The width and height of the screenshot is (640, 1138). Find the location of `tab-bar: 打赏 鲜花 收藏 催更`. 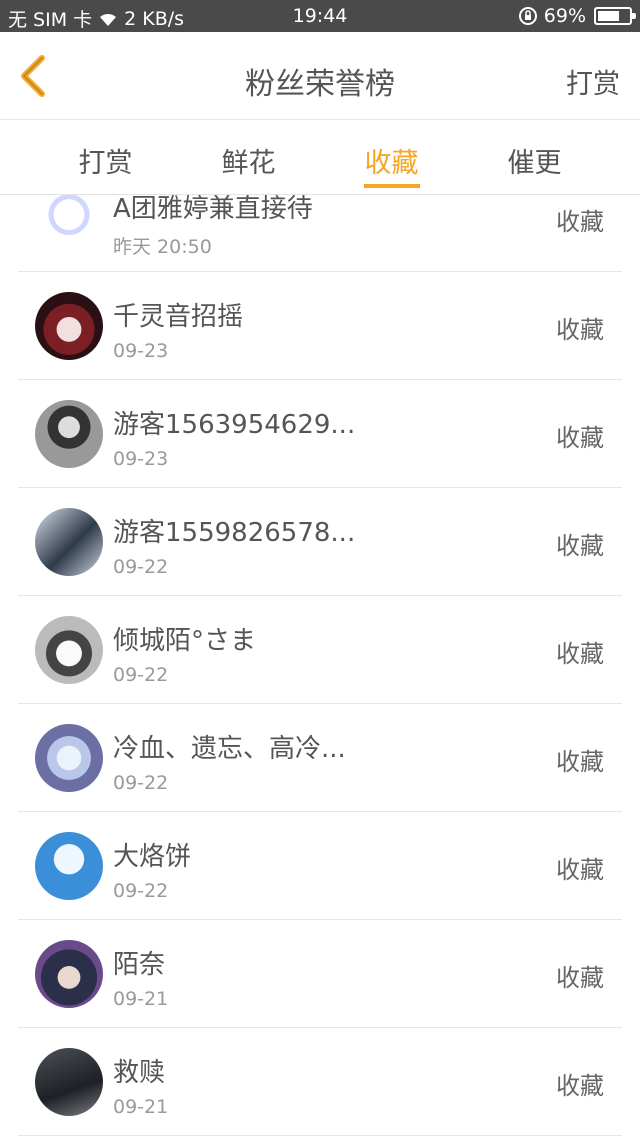

tab-bar: 打赏 鲜花 收藏 催更 is located at coordinates (320, 158).